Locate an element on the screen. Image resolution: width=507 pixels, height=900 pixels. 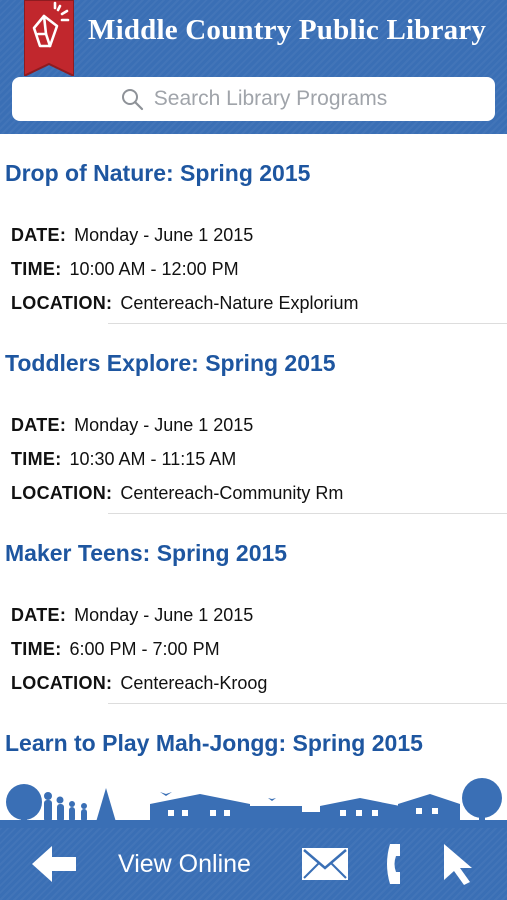
time-value: 6:00 PM - 7:00 PM is located at coordinates (144, 649).